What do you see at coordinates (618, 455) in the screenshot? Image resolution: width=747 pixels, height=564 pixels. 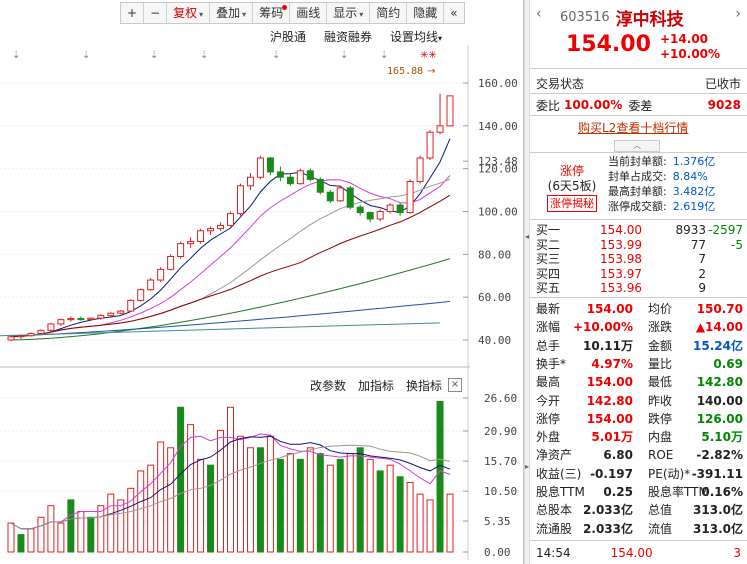 I see `stat-value: 6.80` at bounding box center [618, 455].